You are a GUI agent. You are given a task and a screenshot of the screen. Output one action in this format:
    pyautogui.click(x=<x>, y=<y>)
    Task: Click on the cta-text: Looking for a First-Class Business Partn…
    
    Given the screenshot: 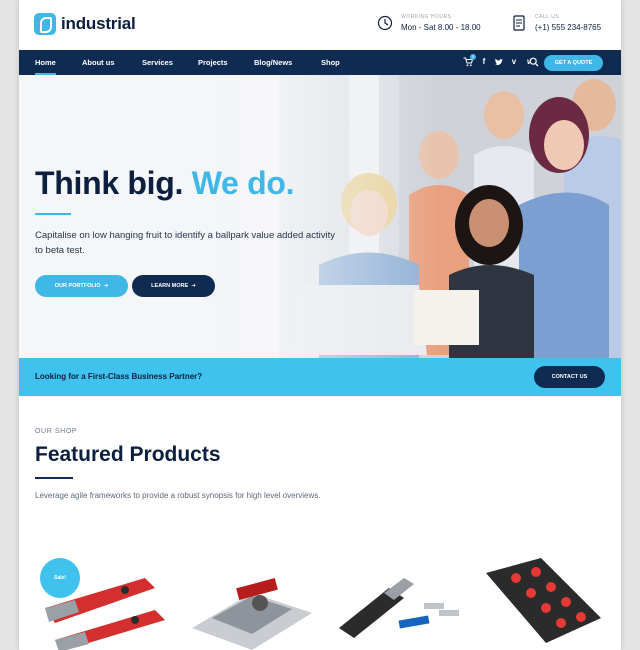 What is the action you would take?
    pyautogui.click(x=119, y=376)
    